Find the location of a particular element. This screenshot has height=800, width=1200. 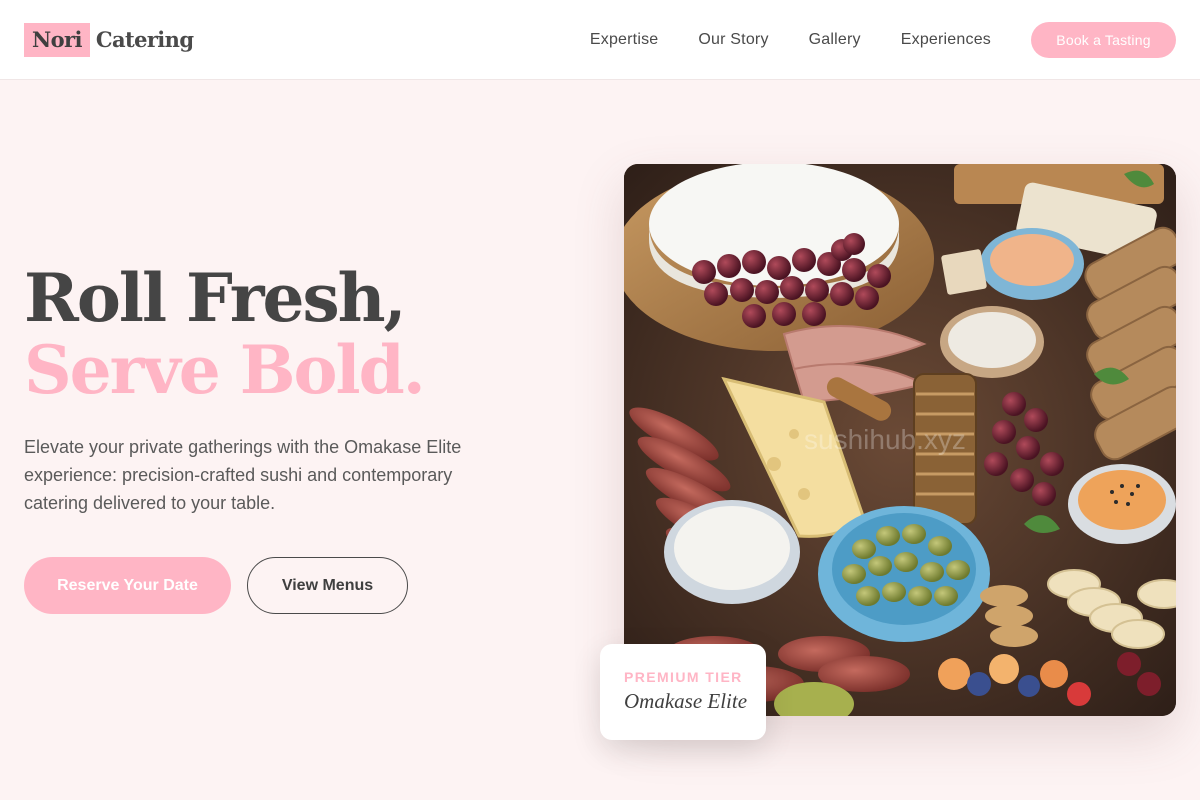

tier-name: Omakase Elite is located at coordinates (686, 701).